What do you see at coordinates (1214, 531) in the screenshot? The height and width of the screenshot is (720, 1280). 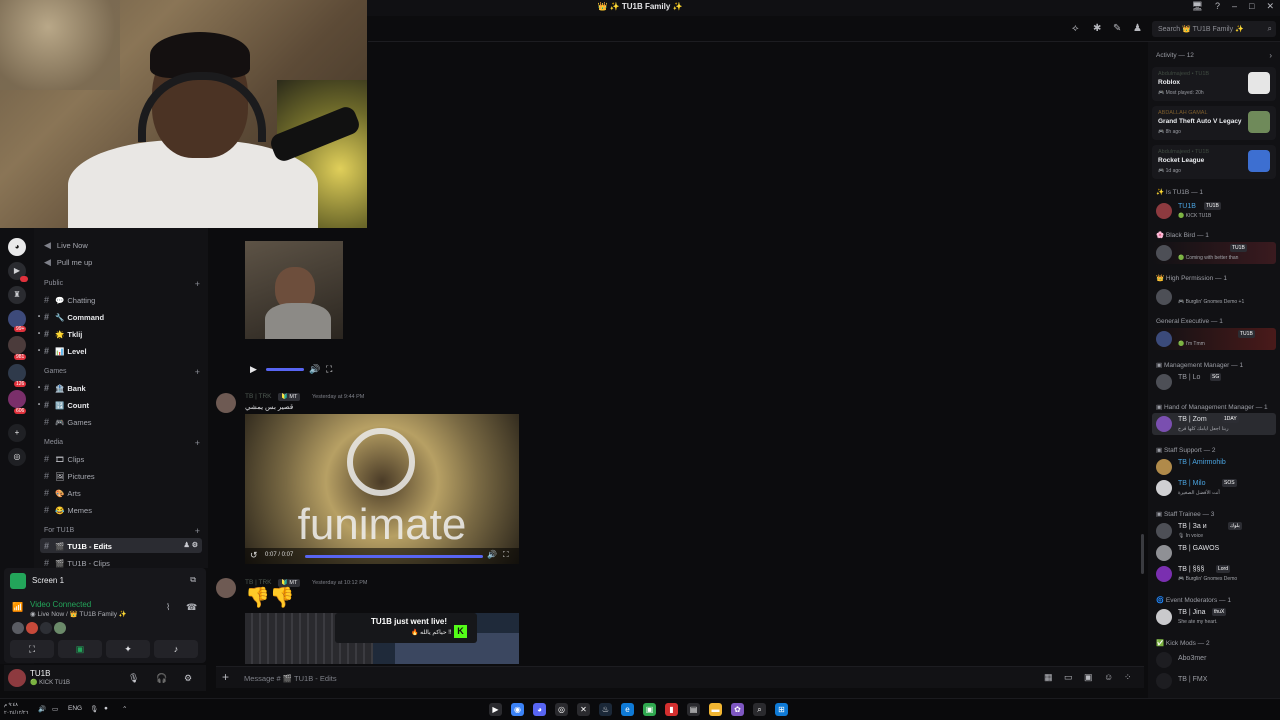 I see `member-item: TB | За и بلوك 🎙 In voice` at bounding box center [1214, 531].